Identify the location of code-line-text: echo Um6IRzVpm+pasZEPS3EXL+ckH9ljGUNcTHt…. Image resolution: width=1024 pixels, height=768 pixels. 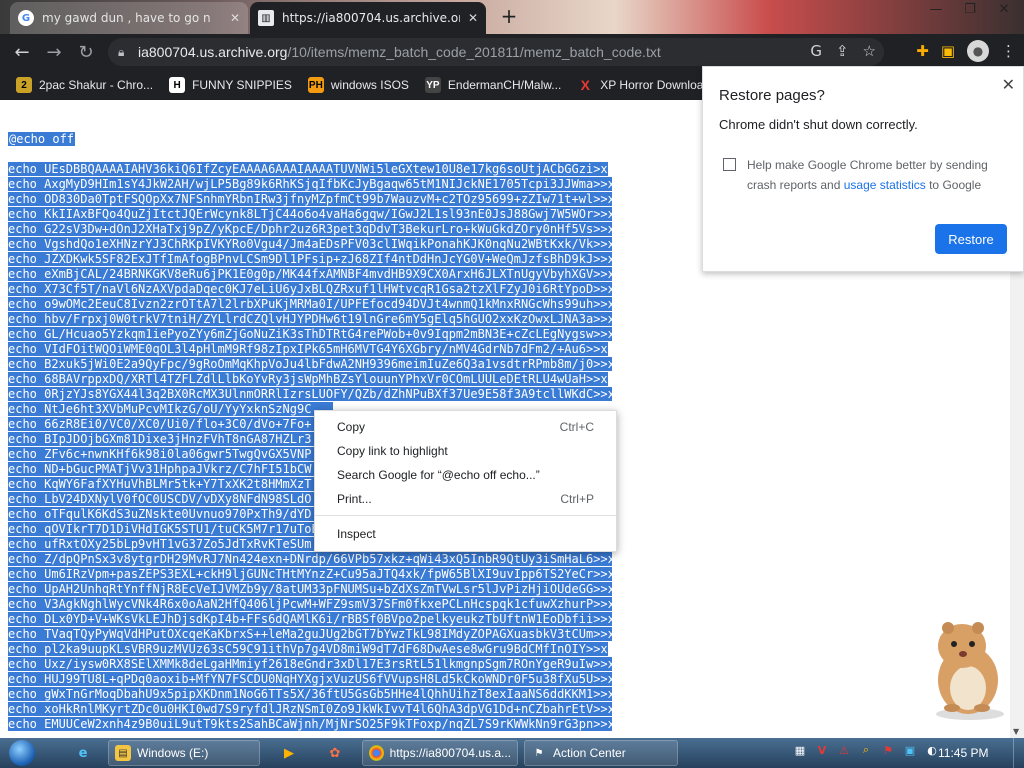
(310, 574).